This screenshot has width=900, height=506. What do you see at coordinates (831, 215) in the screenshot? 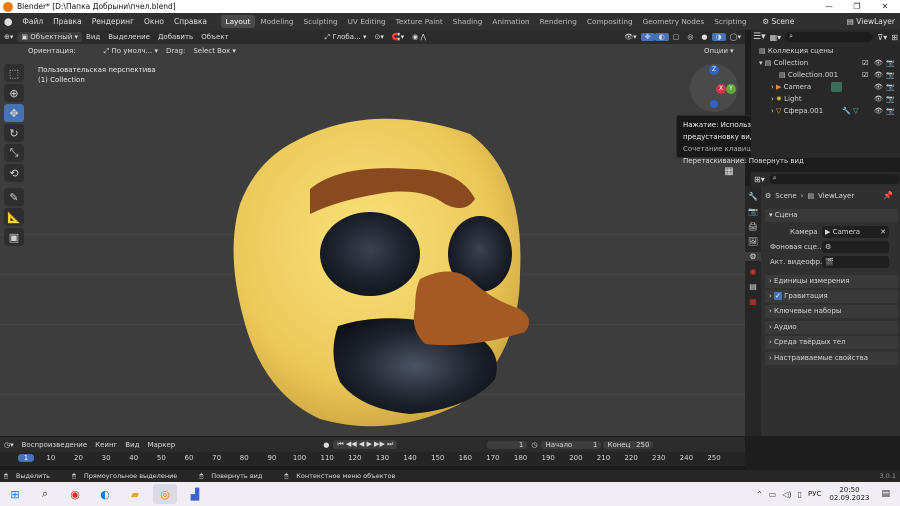
I see `section-scene: ▾ Сцена` at bounding box center [831, 215].